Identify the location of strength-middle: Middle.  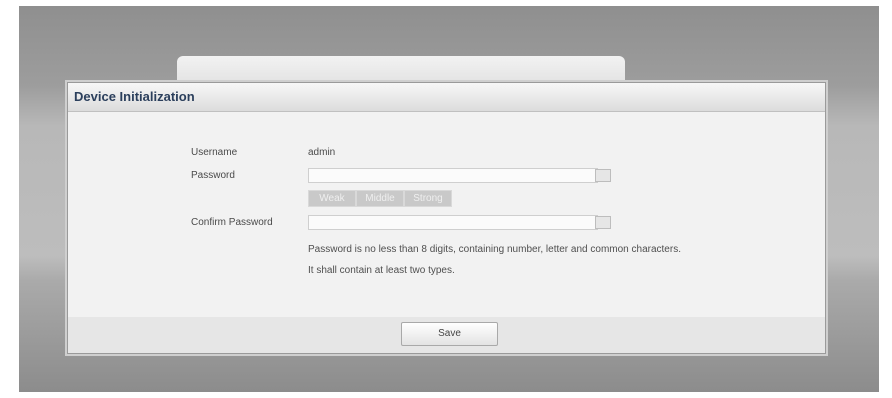
(380, 198).